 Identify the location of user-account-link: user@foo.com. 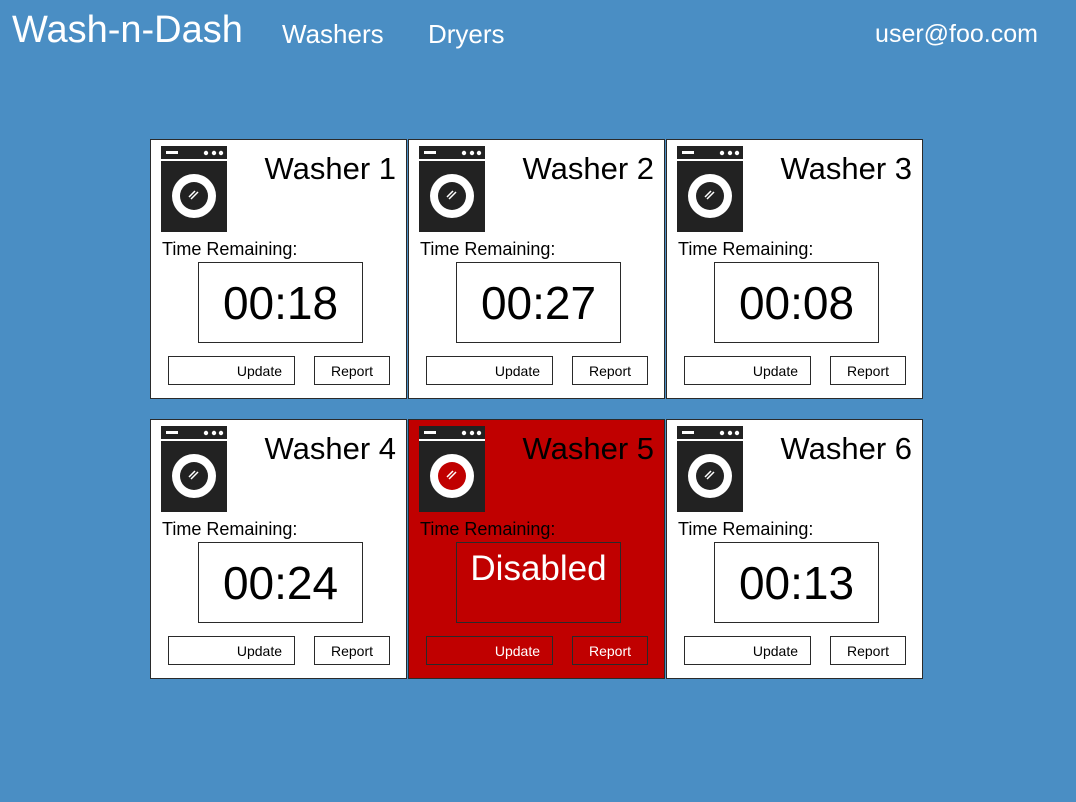
(956, 34).